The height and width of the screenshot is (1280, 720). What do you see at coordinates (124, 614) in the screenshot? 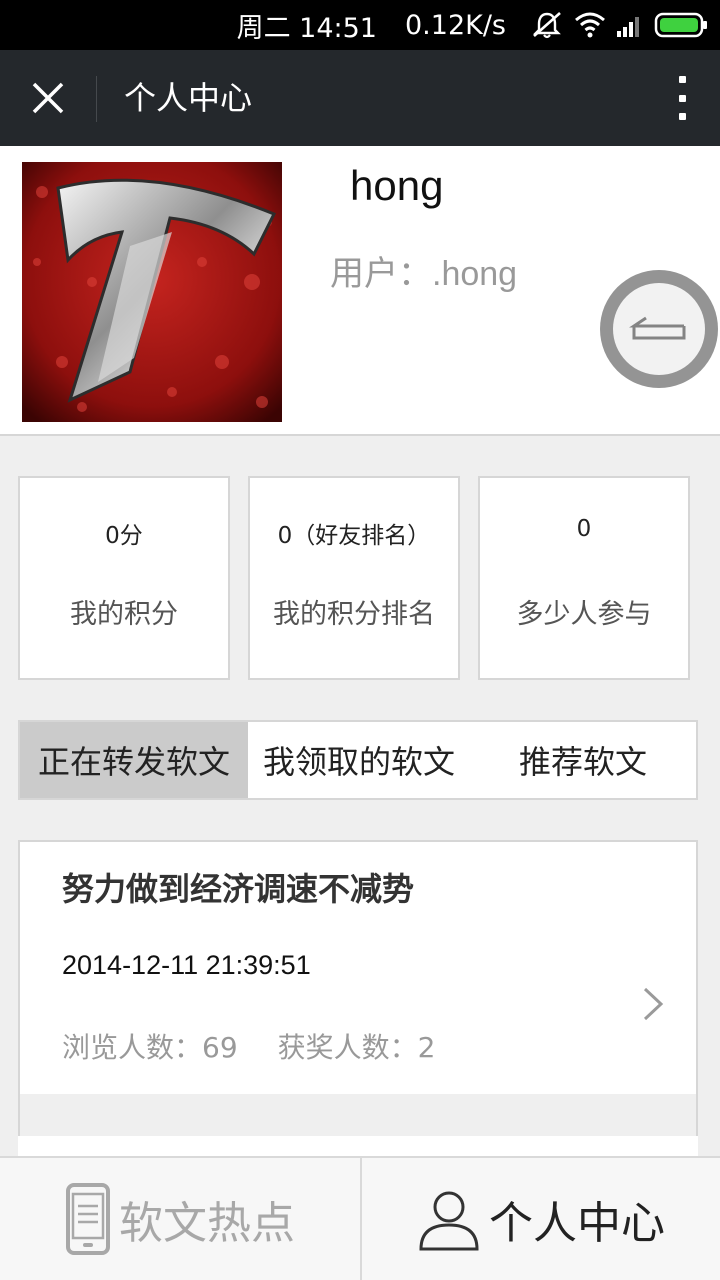
I see `stat-label: 我的积分` at bounding box center [124, 614].